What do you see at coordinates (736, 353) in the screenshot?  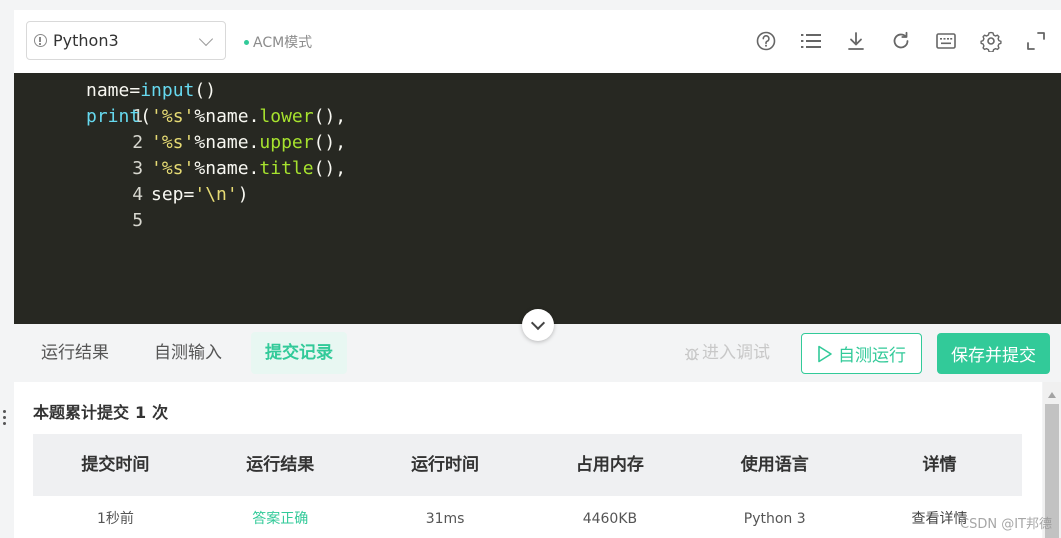 I see `debug-label: 进入调试` at bounding box center [736, 353].